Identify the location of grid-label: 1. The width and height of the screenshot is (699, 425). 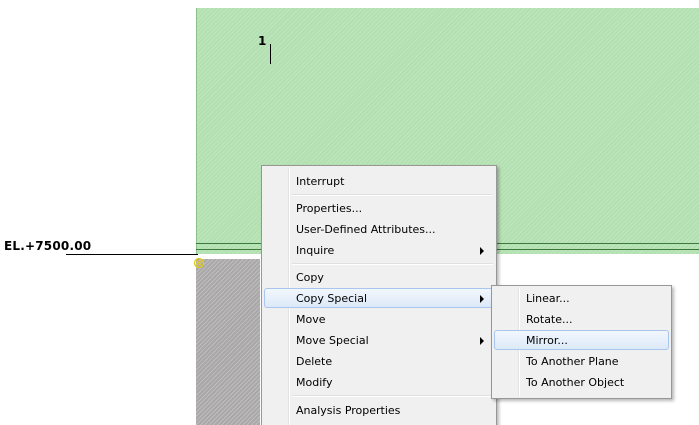
(262, 41).